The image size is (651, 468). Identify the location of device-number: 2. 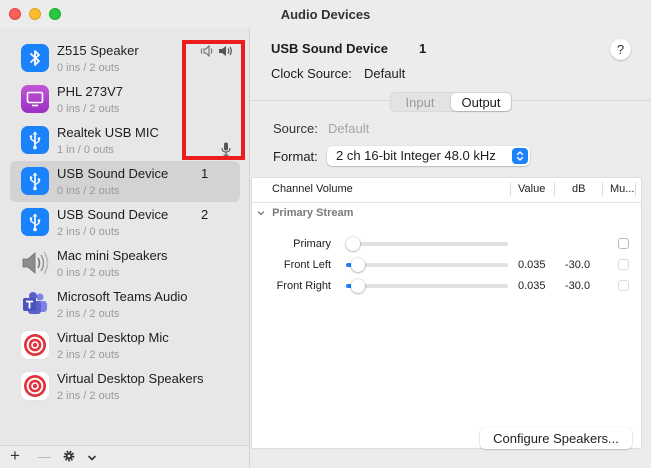
(205, 214).